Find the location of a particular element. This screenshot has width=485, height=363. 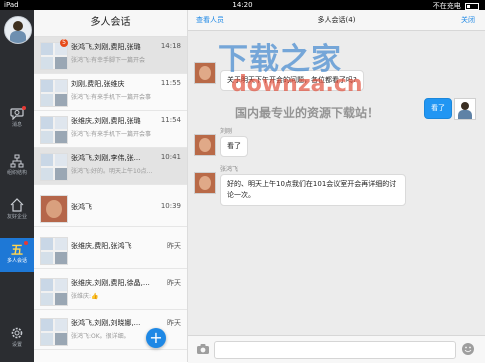

unread-badge: 5 is located at coordinates (64, 43).